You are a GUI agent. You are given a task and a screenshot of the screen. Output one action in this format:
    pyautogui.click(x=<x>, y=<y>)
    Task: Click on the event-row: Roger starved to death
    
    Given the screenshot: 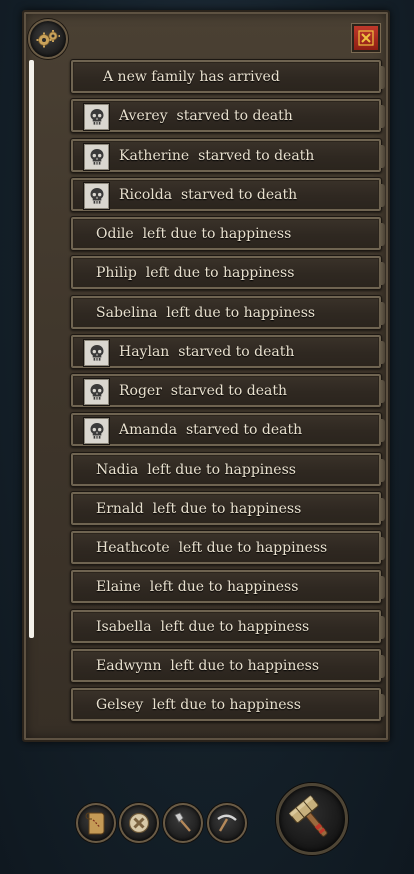 What is the action you would take?
    pyautogui.click(x=227, y=390)
    